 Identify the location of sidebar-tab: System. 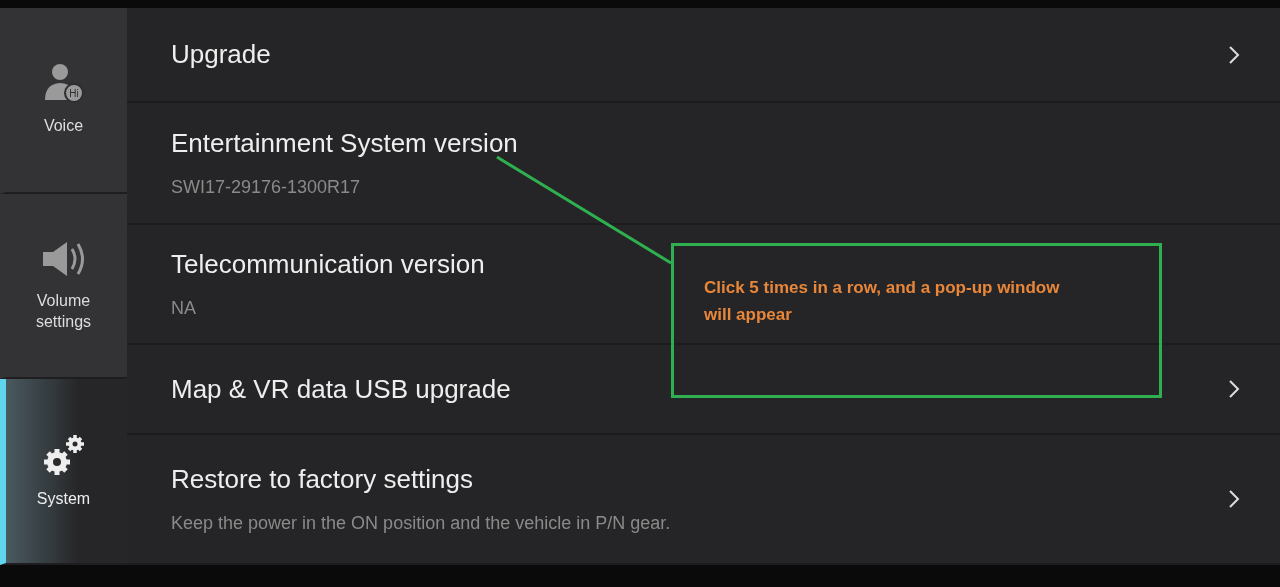
(63, 472).